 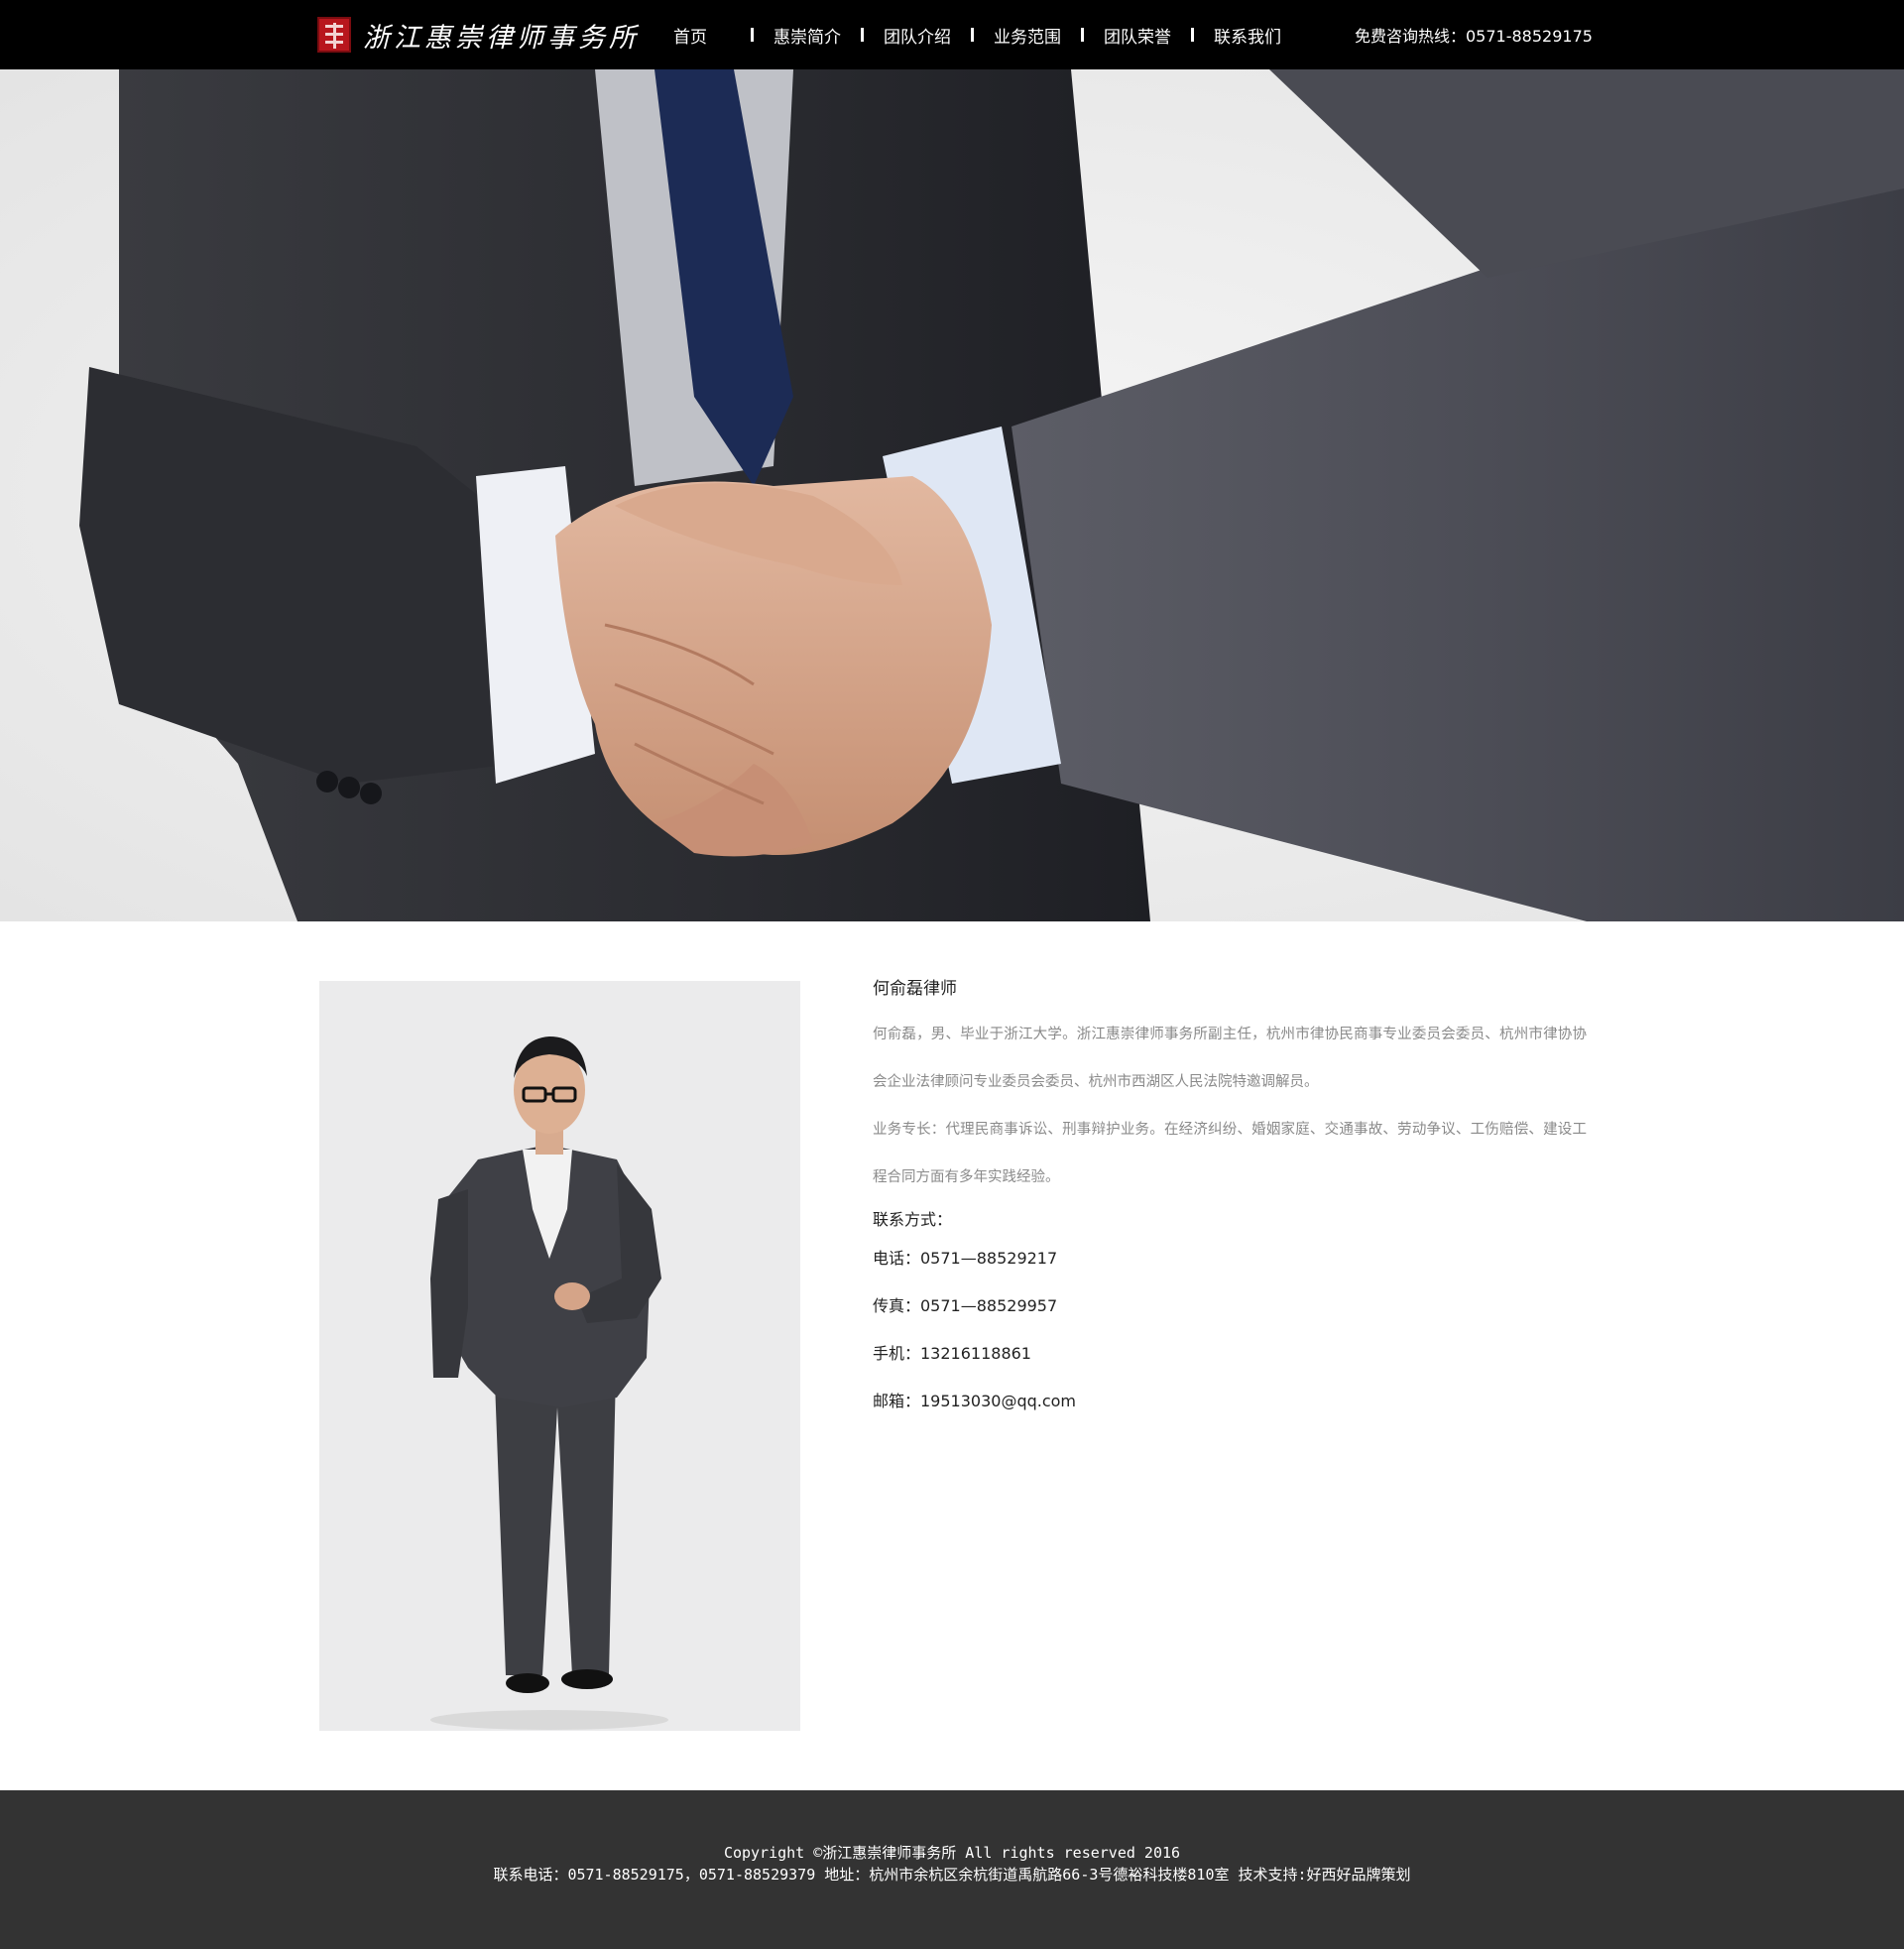 What do you see at coordinates (334, 35) in the screenshot?
I see `seal-logo-icon` at bounding box center [334, 35].